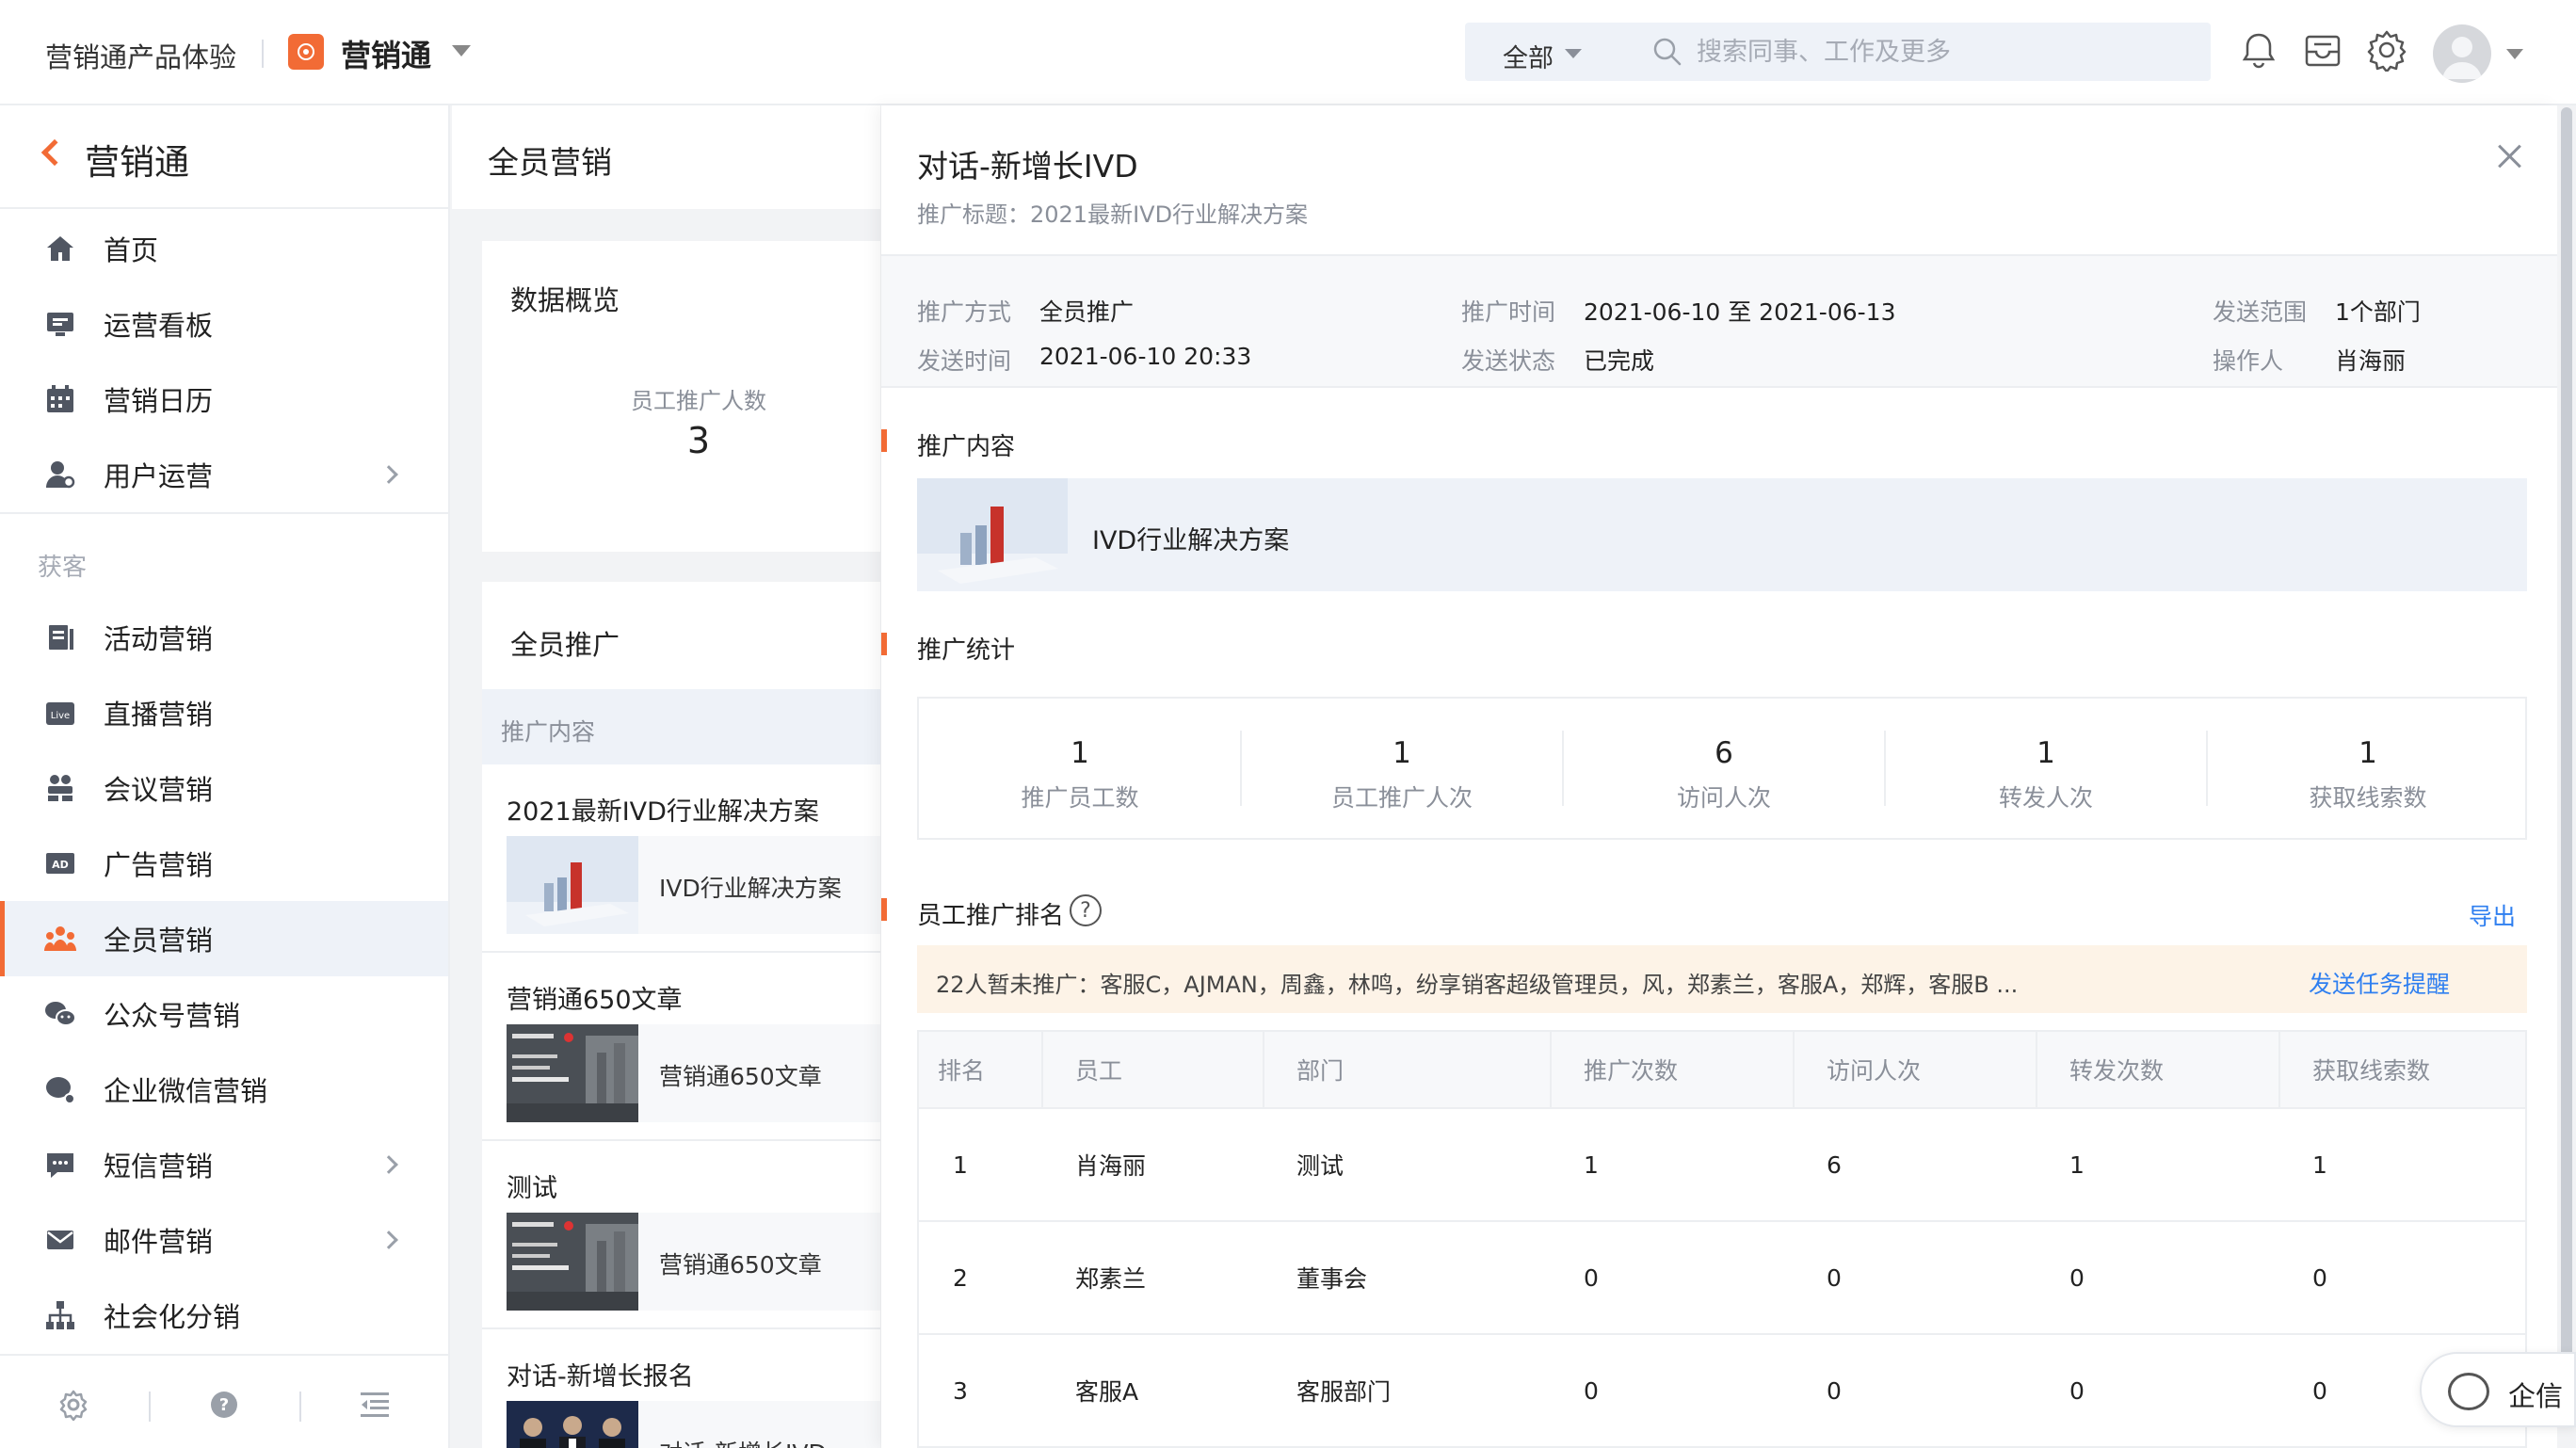 This screenshot has height=1448, width=2576. I want to click on close-icon, so click(2510, 156).